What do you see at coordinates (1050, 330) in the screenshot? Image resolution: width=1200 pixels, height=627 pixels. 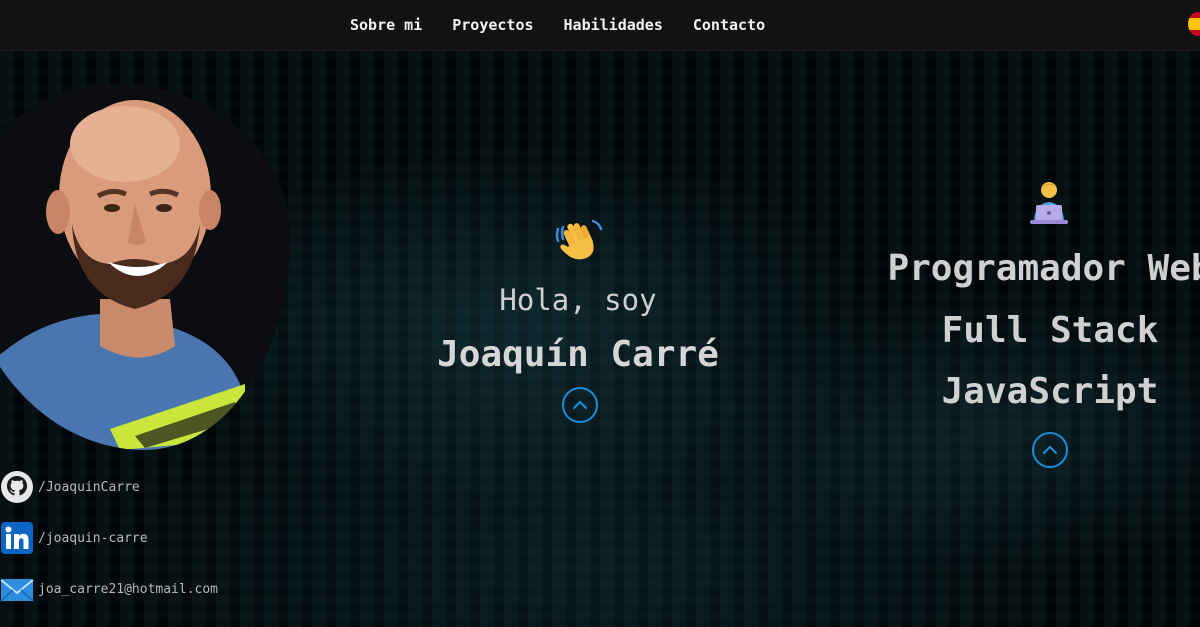 I see `role-line-2: Full Stack` at bounding box center [1050, 330].